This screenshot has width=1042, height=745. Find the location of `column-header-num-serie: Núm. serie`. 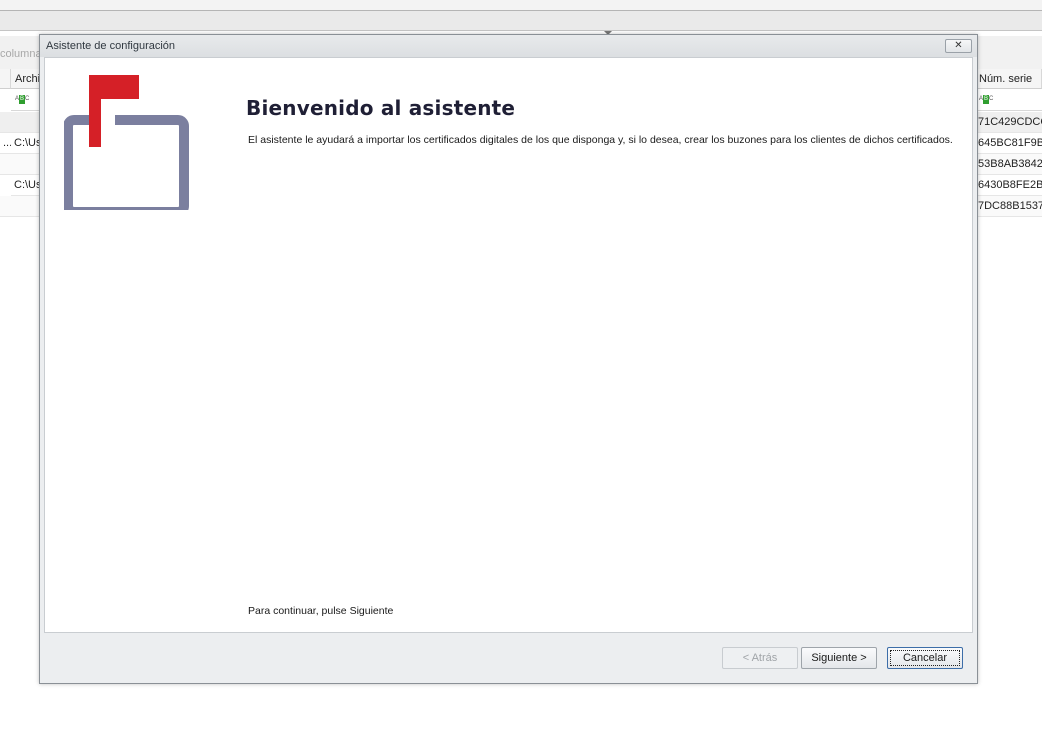

column-header-num-serie: Núm. serie is located at coordinates (1008, 79).